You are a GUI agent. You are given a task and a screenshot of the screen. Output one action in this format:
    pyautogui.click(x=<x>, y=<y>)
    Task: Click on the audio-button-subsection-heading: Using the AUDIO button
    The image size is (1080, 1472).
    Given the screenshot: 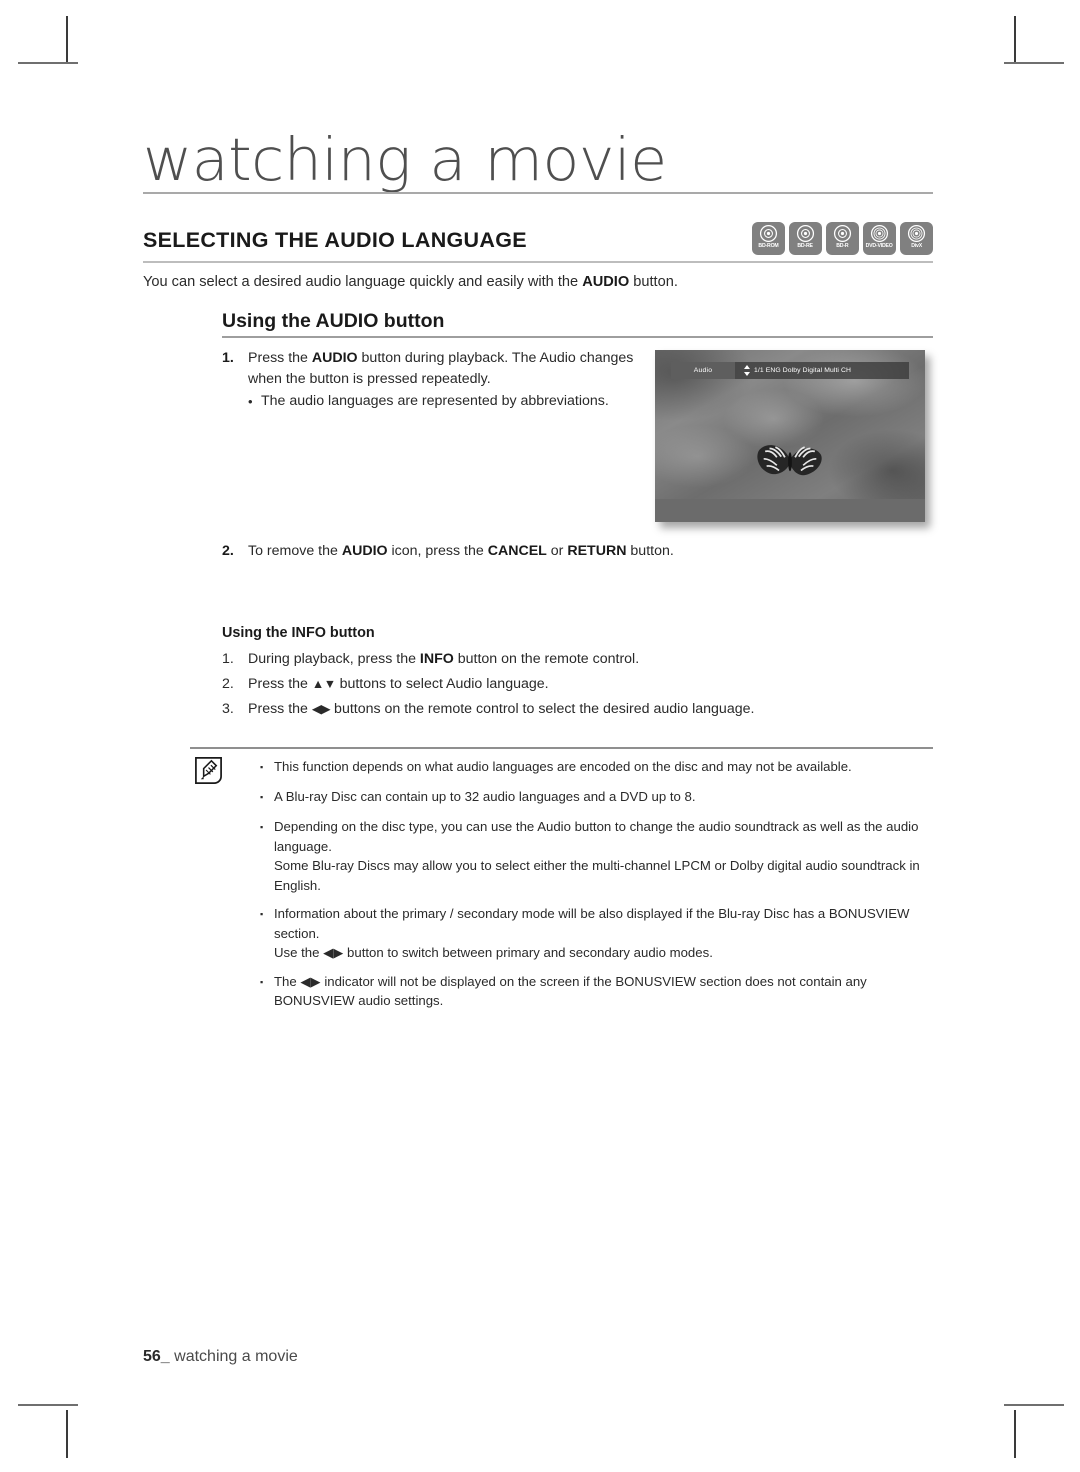 What is the action you would take?
    pyautogui.click(x=333, y=321)
    